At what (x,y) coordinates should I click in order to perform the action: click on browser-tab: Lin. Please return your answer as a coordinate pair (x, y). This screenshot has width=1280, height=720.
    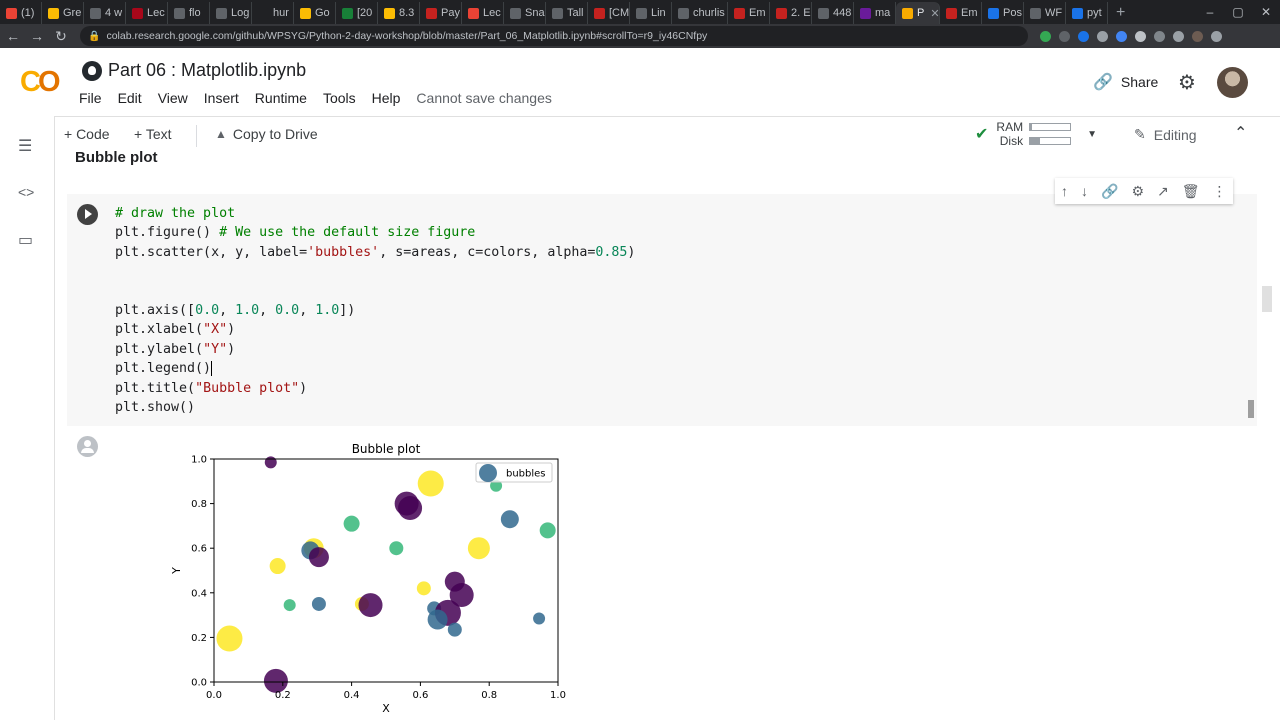
    Looking at the image, I should click on (651, 13).